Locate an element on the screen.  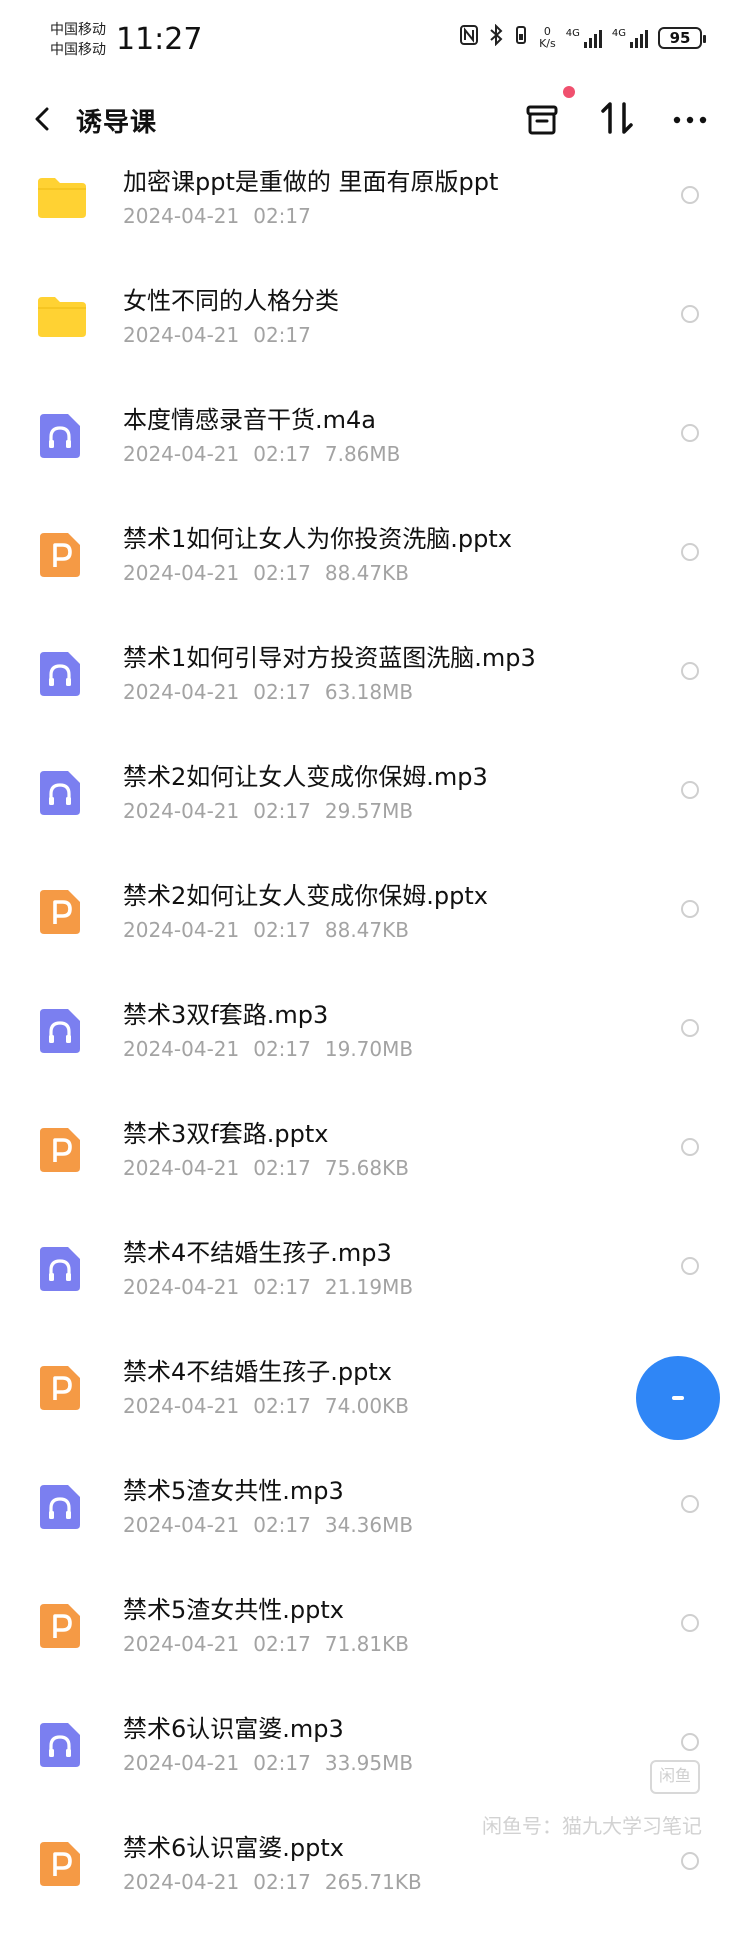
notification-dot is located at coordinates (569, 92).